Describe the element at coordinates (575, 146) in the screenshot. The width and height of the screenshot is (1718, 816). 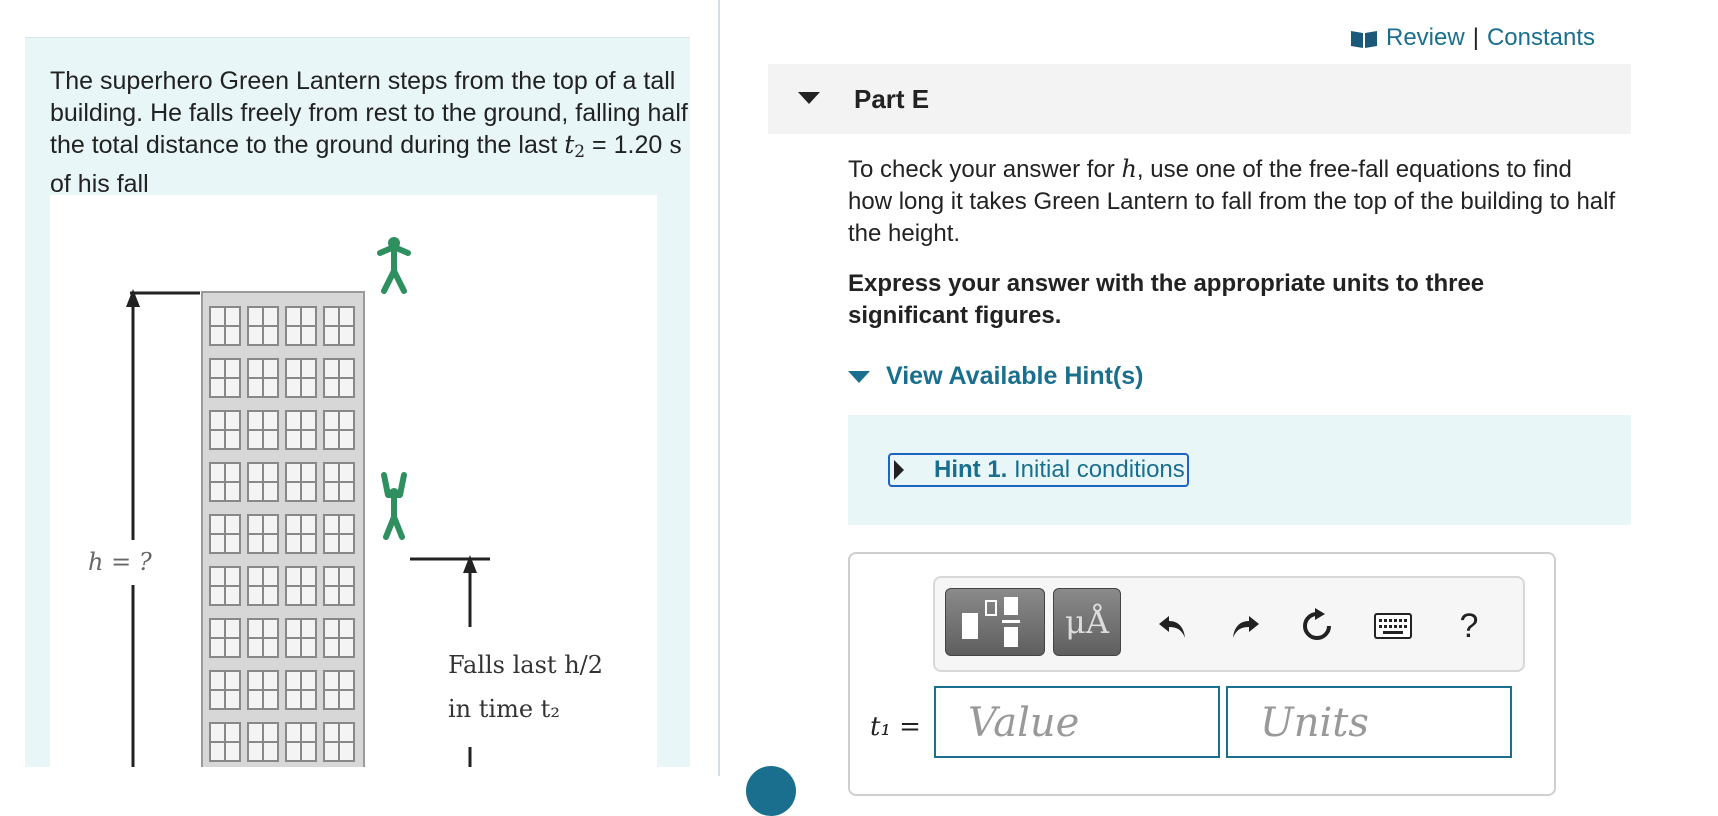
I see `t2-symbol: t2` at that location.